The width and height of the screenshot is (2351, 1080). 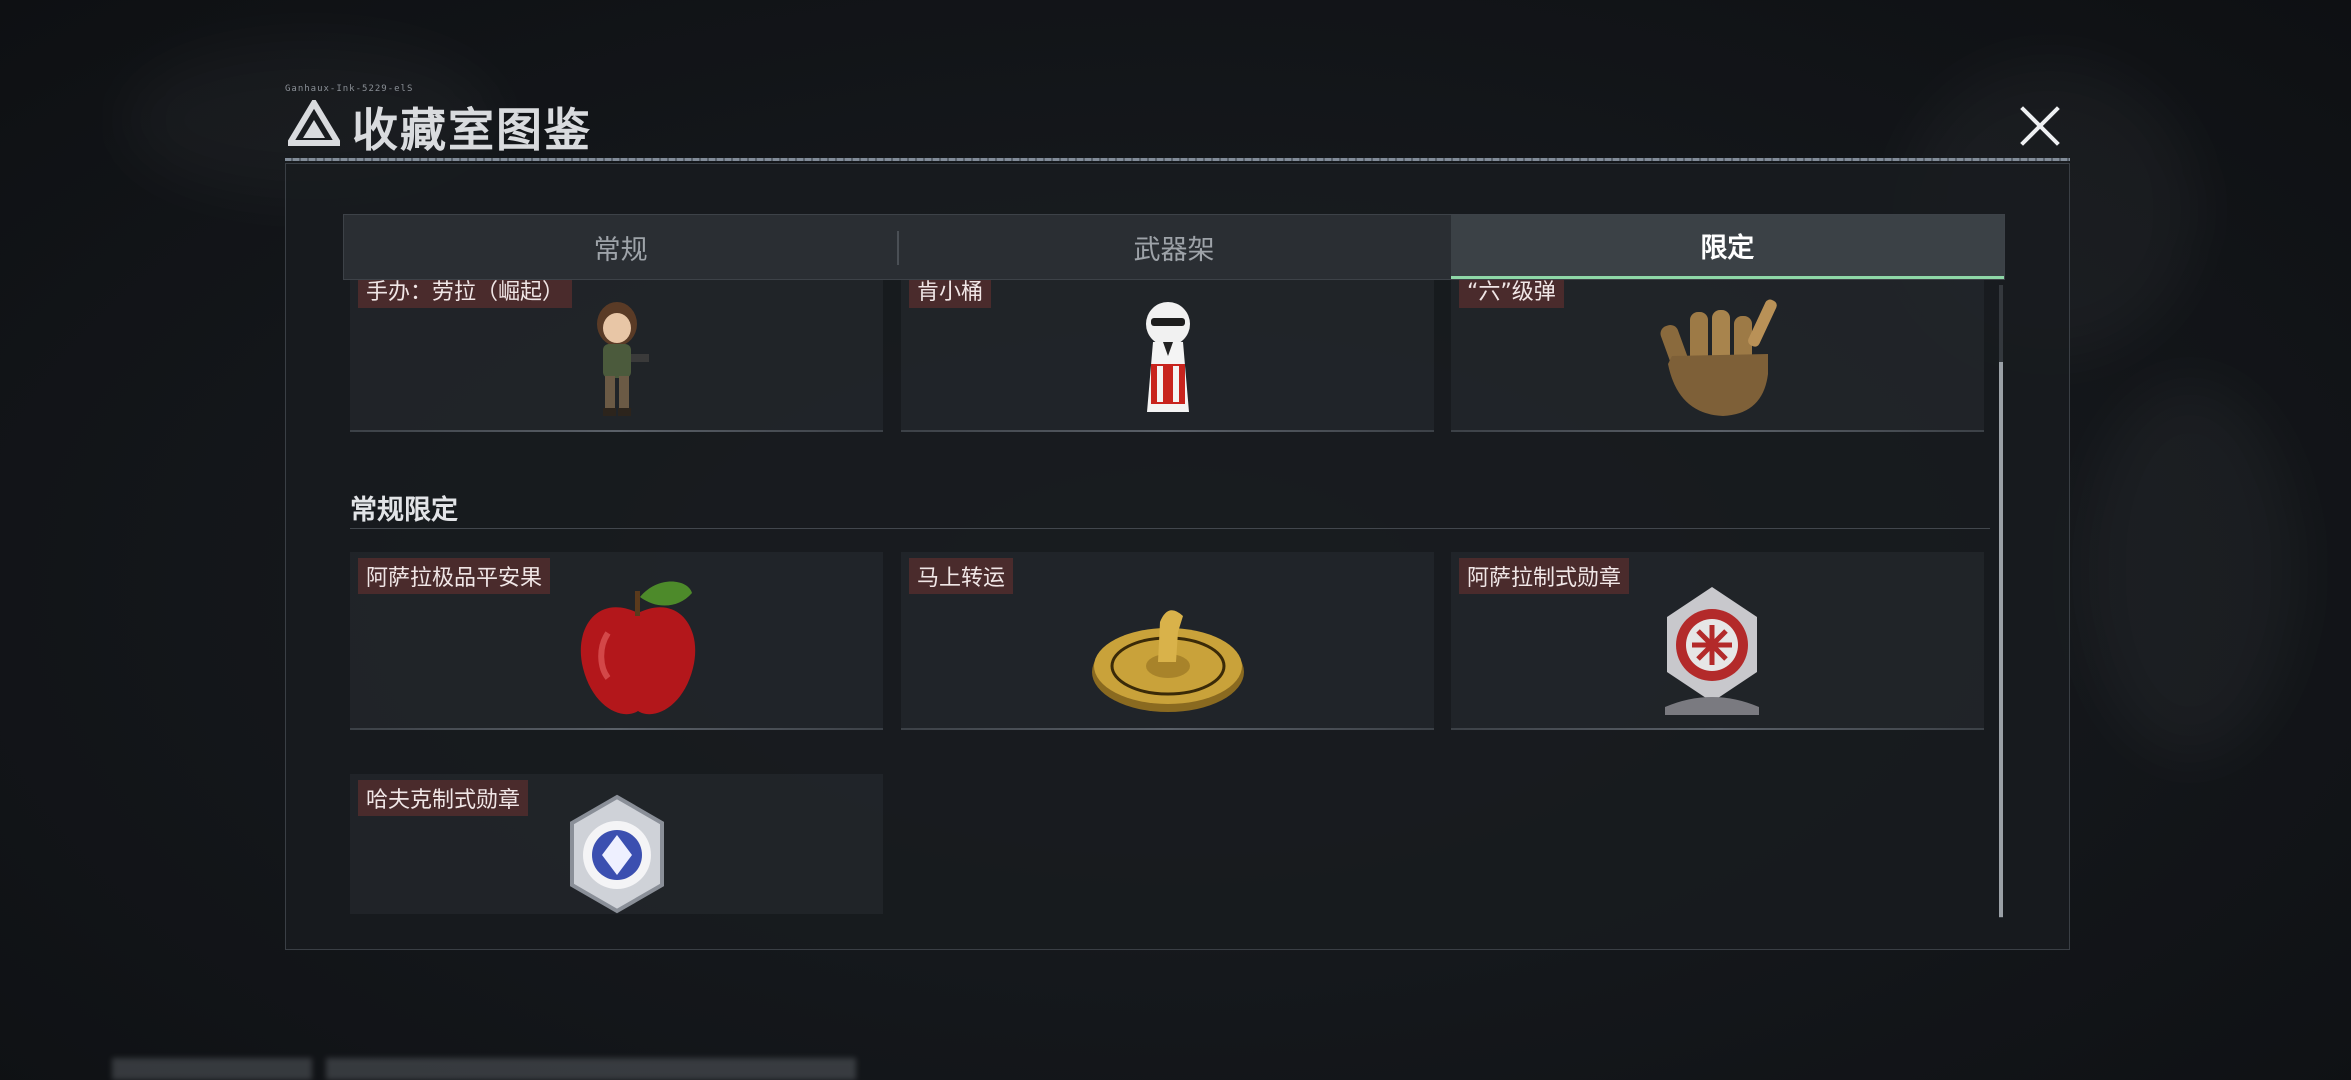 I want to click on collection-card-kfc: 肯小桶, so click(x=1167, y=356).